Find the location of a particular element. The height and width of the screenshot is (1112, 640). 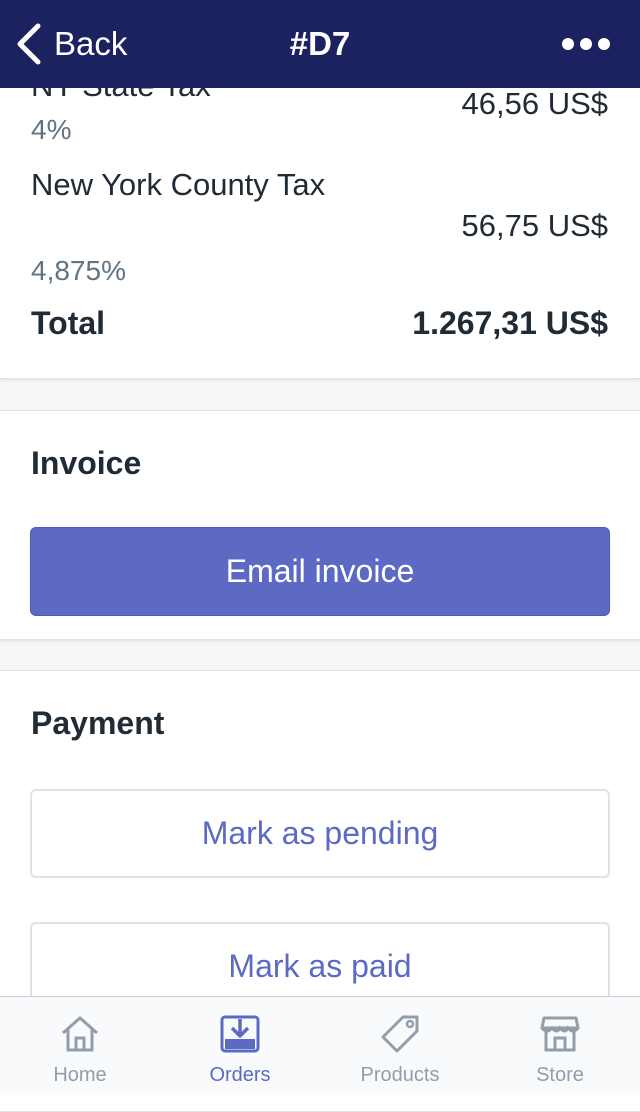

back-label: Back is located at coordinates (91, 43).